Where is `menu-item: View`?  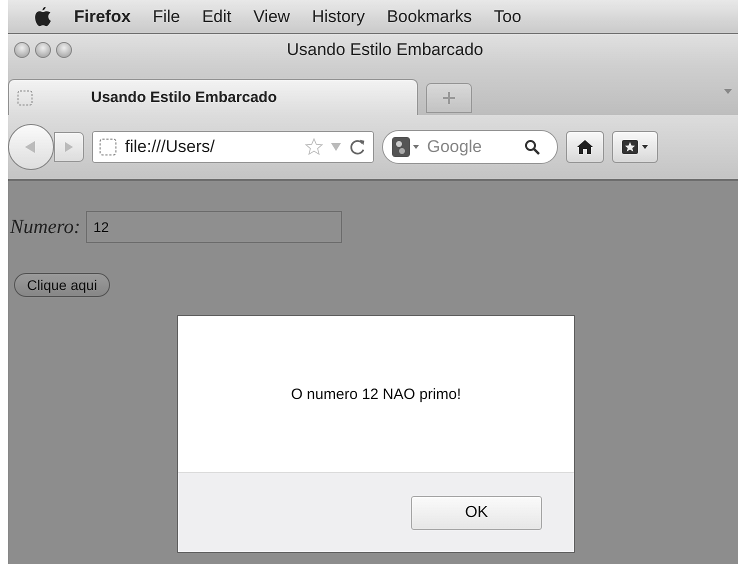 menu-item: View is located at coordinates (271, 16).